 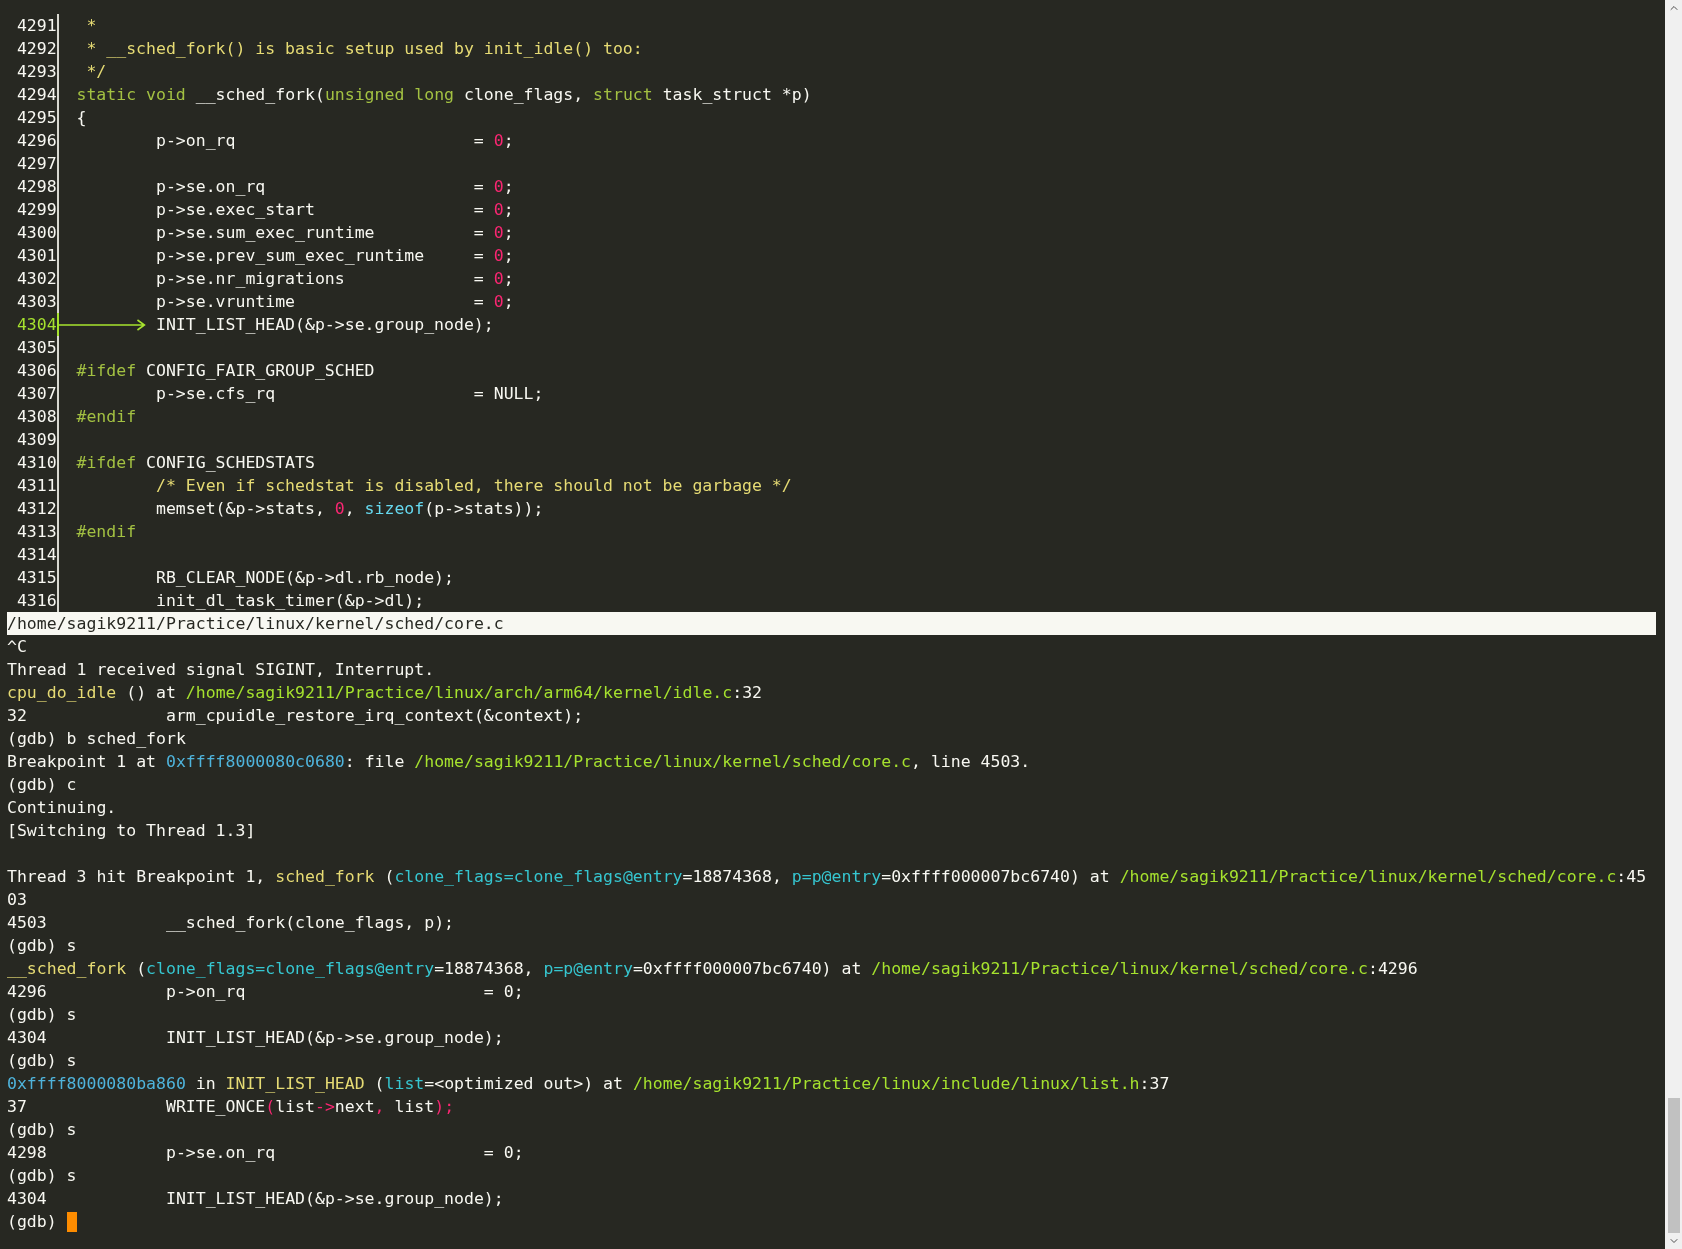 I want to click on line-number: 4305, so click(x=36, y=348).